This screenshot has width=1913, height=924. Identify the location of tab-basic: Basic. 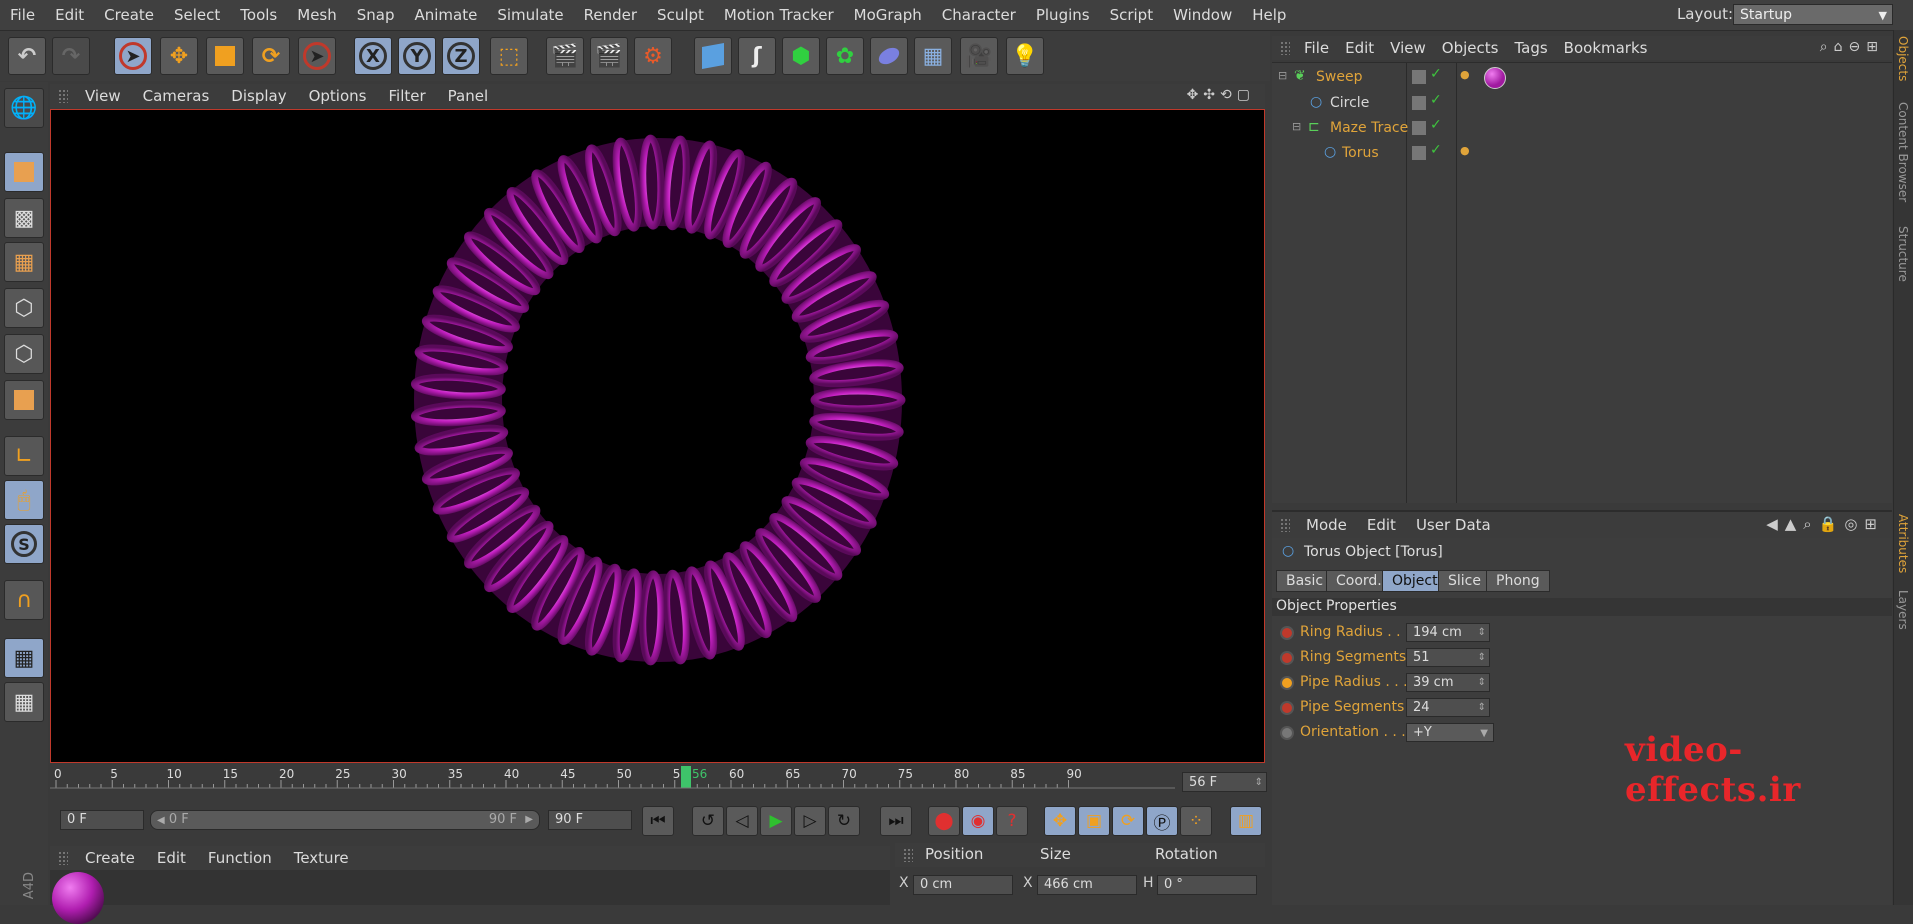
(1305, 581).